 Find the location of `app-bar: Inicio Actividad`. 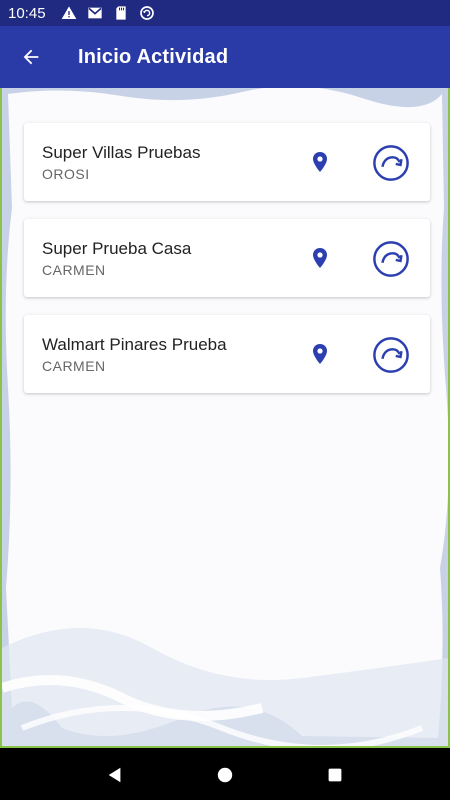

app-bar: Inicio Actividad is located at coordinates (225, 57).